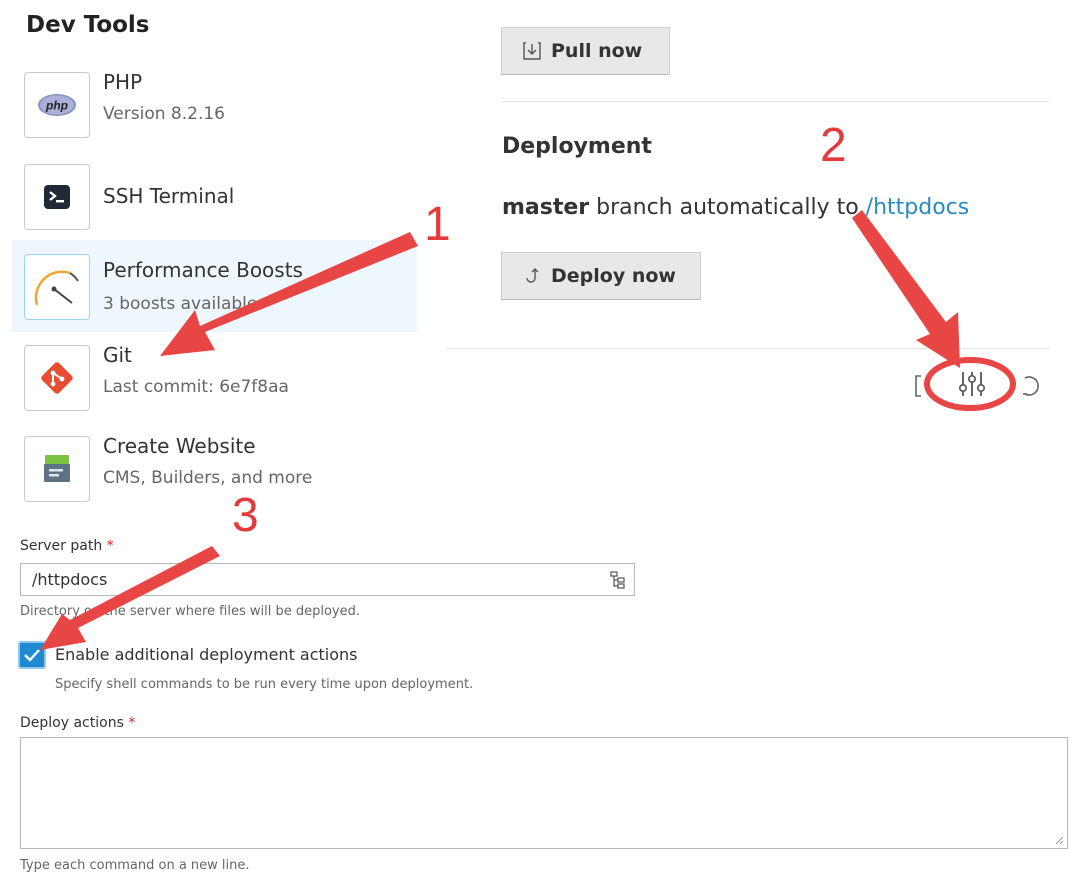 This screenshot has height=883, width=1080. I want to click on annotation-label-1: 1, so click(437, 224).